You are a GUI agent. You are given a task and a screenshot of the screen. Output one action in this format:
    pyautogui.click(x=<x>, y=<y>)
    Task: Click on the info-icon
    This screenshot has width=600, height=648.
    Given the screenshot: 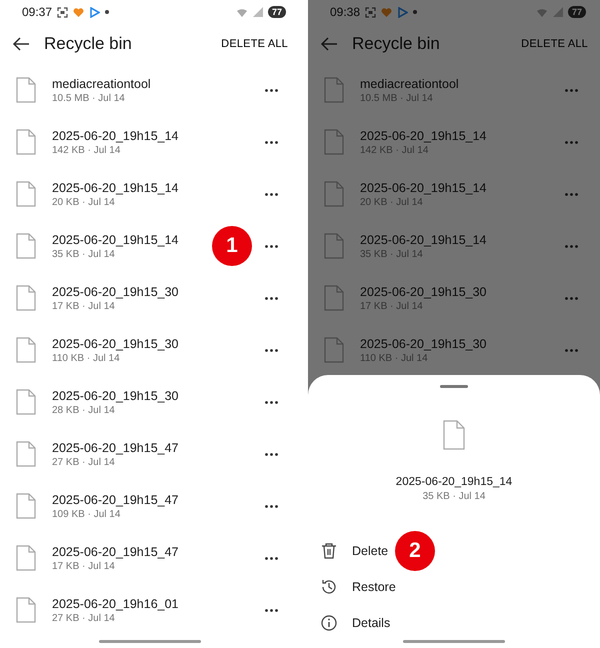 What is the action you would take?
    pyautogui.click(x=329, y=623)
    